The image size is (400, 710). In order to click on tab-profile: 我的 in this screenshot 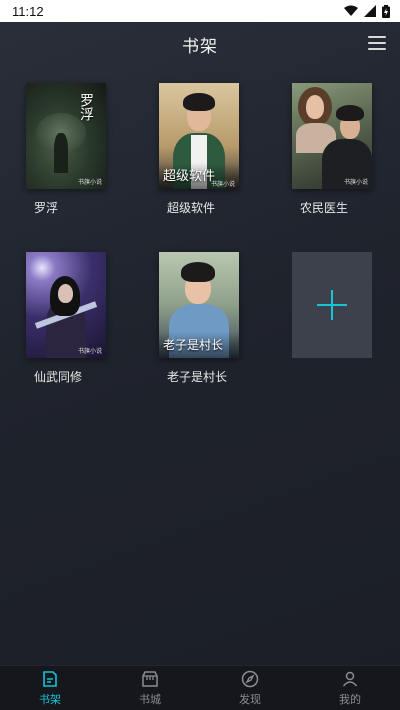, I will do `click(350, 688)`.